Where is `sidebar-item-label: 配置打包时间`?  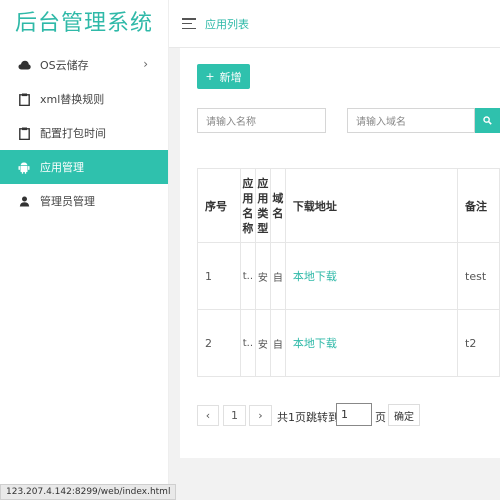 sidebar-item-label: 配置打包时间 is located at coordinates (73, 133).